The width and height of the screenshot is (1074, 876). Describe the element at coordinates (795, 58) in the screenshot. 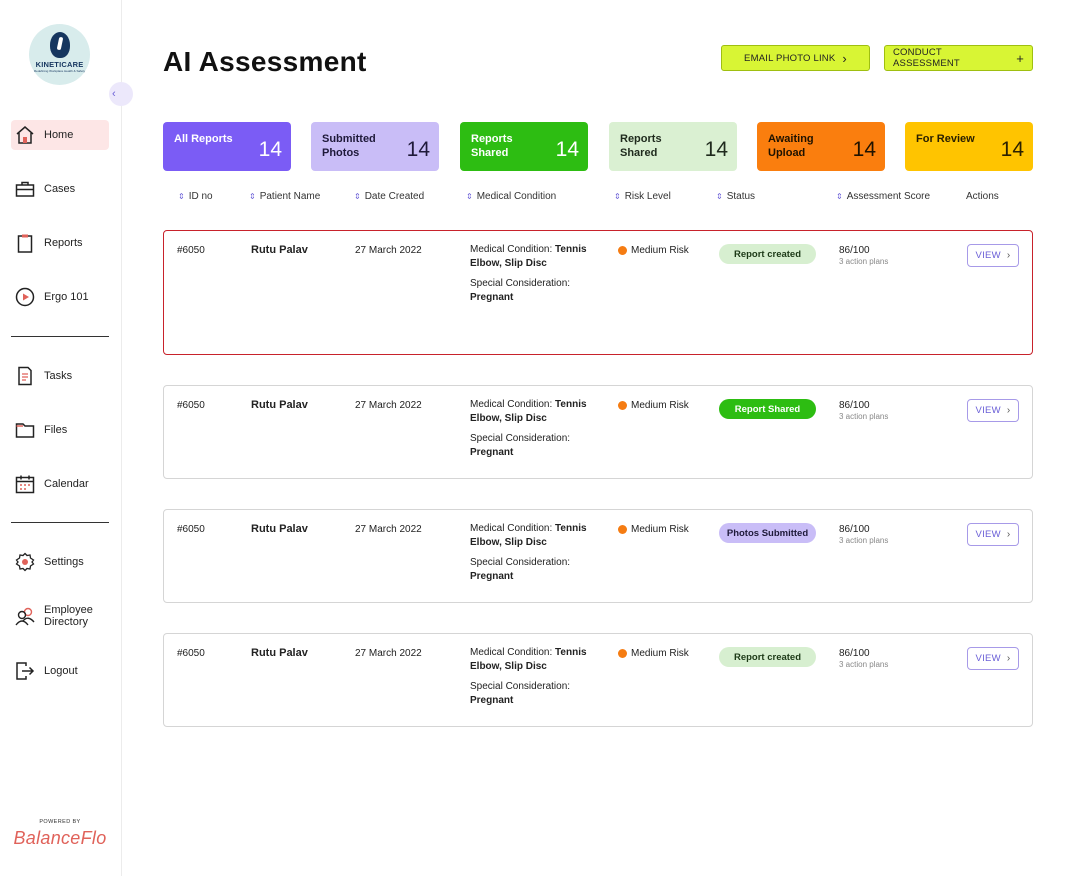

I see `email-photo-link-button: EMAIL PHOTO LINK ›` at that location.